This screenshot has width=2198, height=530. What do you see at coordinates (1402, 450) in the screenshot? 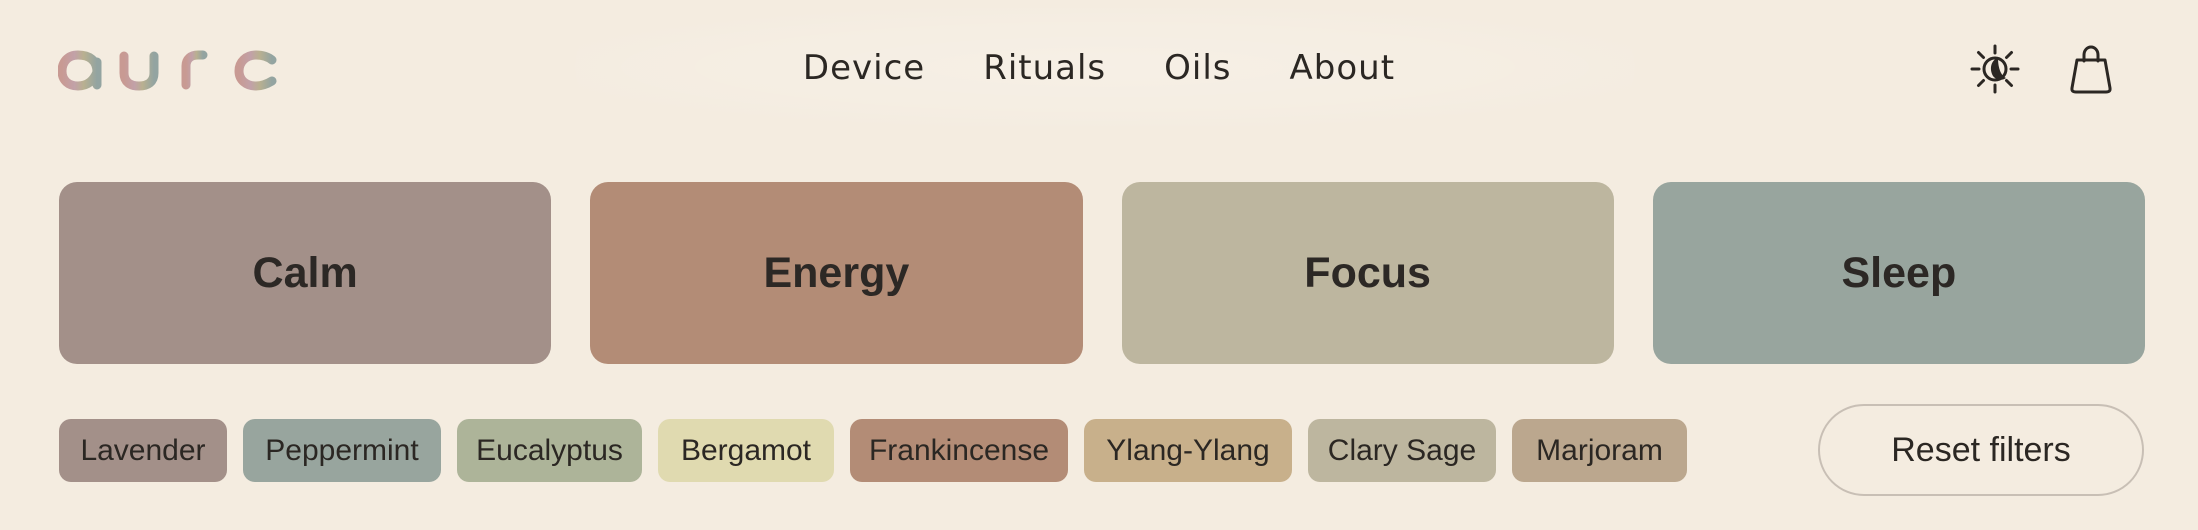
I see `oil-chip-clary-sage: Clary Sage` at bounding box center [1402, 450].